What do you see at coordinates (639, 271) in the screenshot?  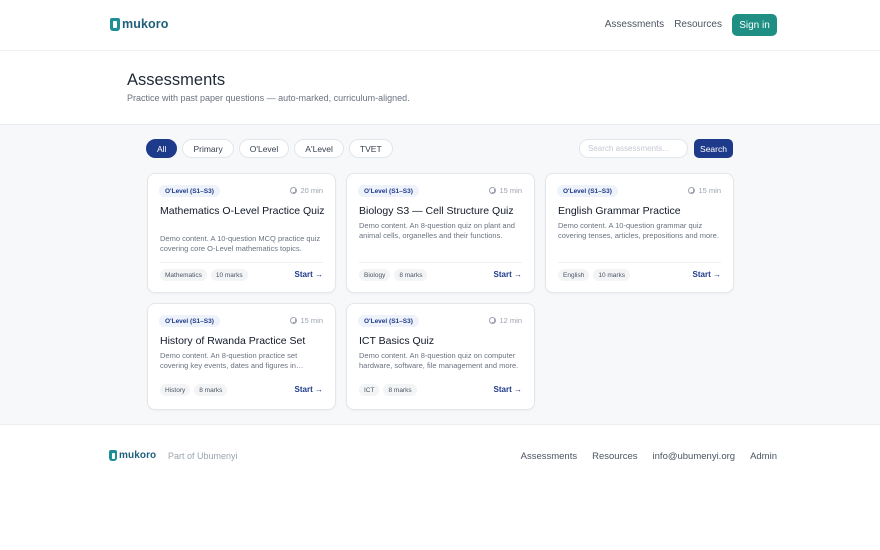 I see `card-footer: English 10 marks Start →` at bounding box center [639, 271].